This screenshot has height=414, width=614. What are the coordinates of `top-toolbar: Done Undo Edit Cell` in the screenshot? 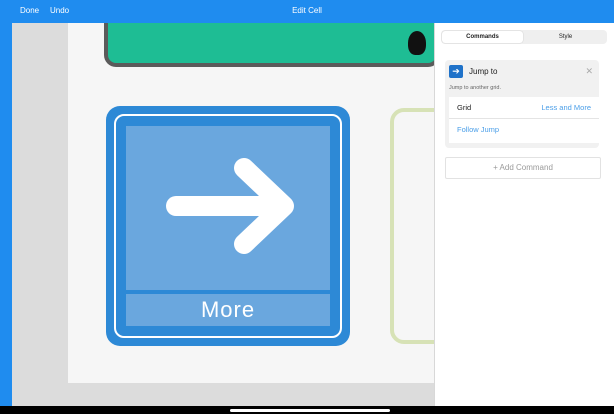 It's located at (307, 11).